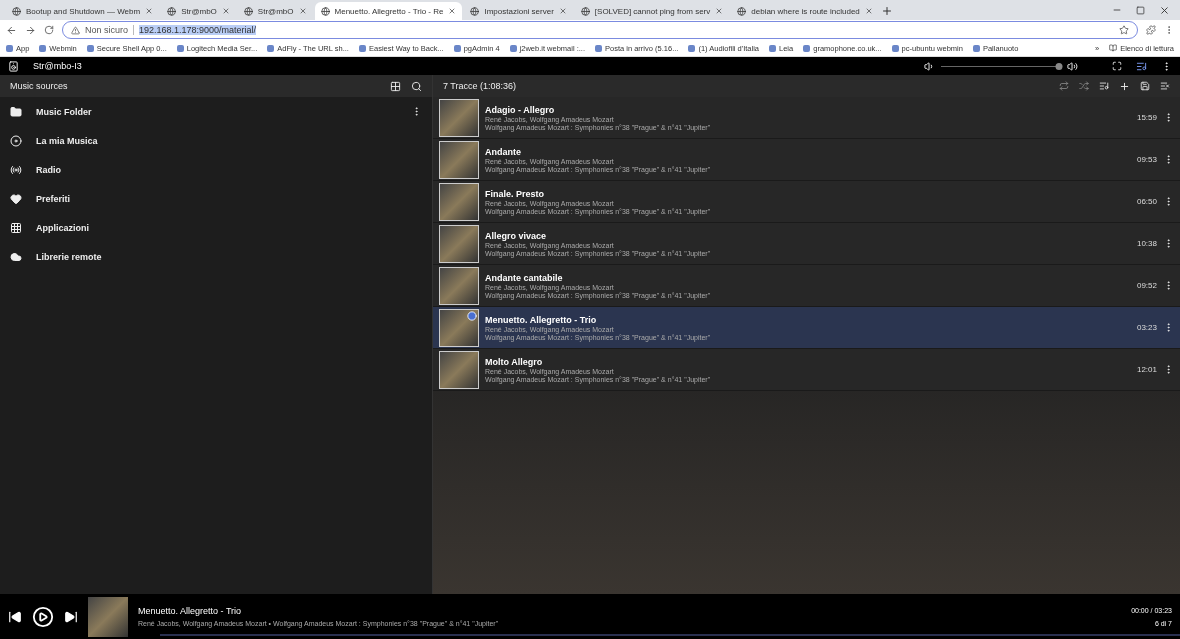  What do you see at coordinates (1145, 86) in the screenshot?
I see `save-icon` at bounding box center [1145, 86].